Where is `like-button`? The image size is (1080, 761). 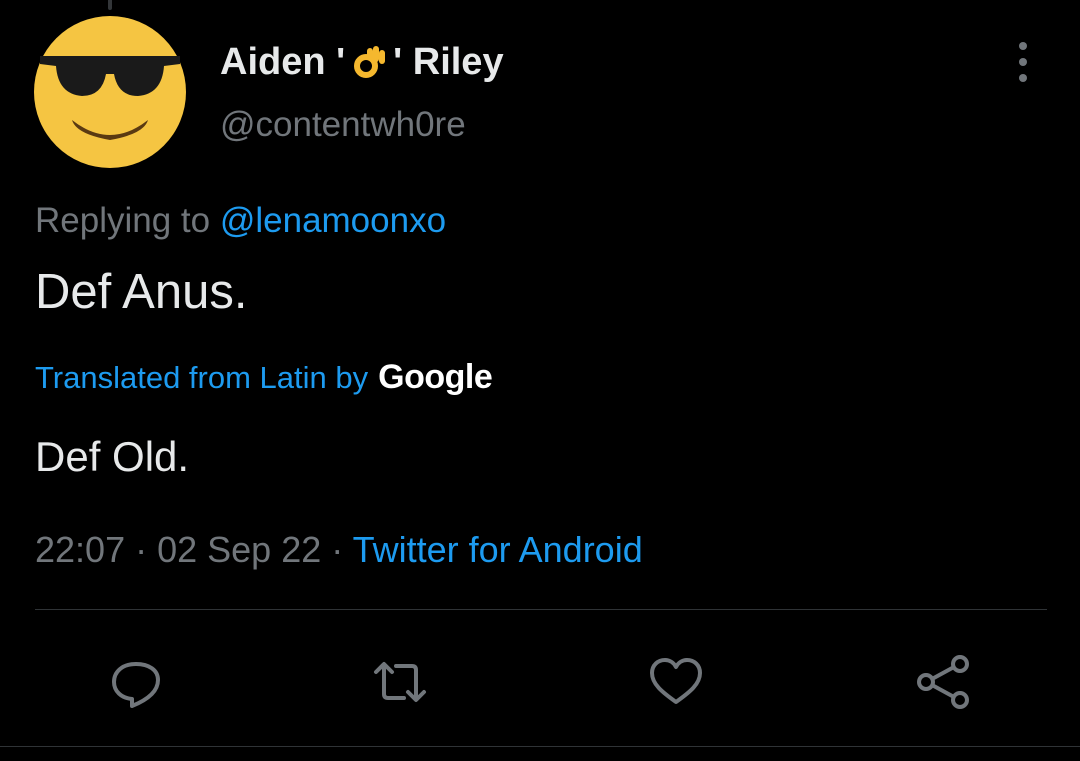 like-button is located at coordinates (676, 682).